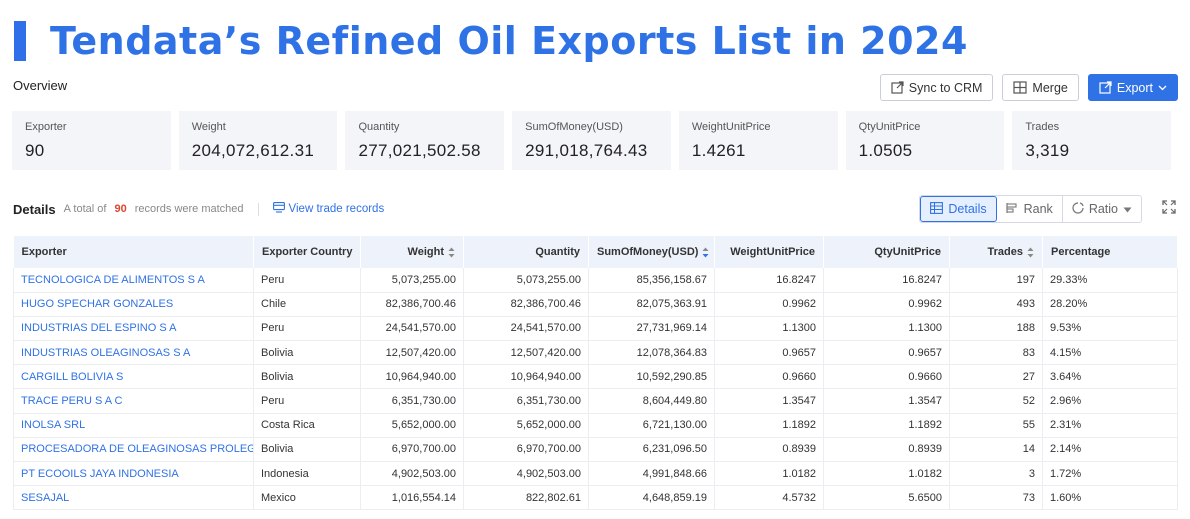 Image resolution: width=1190 pixels, height=519 pixels. What do you see at coordinates (336, 209) in the screenshot?
I see `view-trade-records-label: View trade records` at bounding box center [336, 209].